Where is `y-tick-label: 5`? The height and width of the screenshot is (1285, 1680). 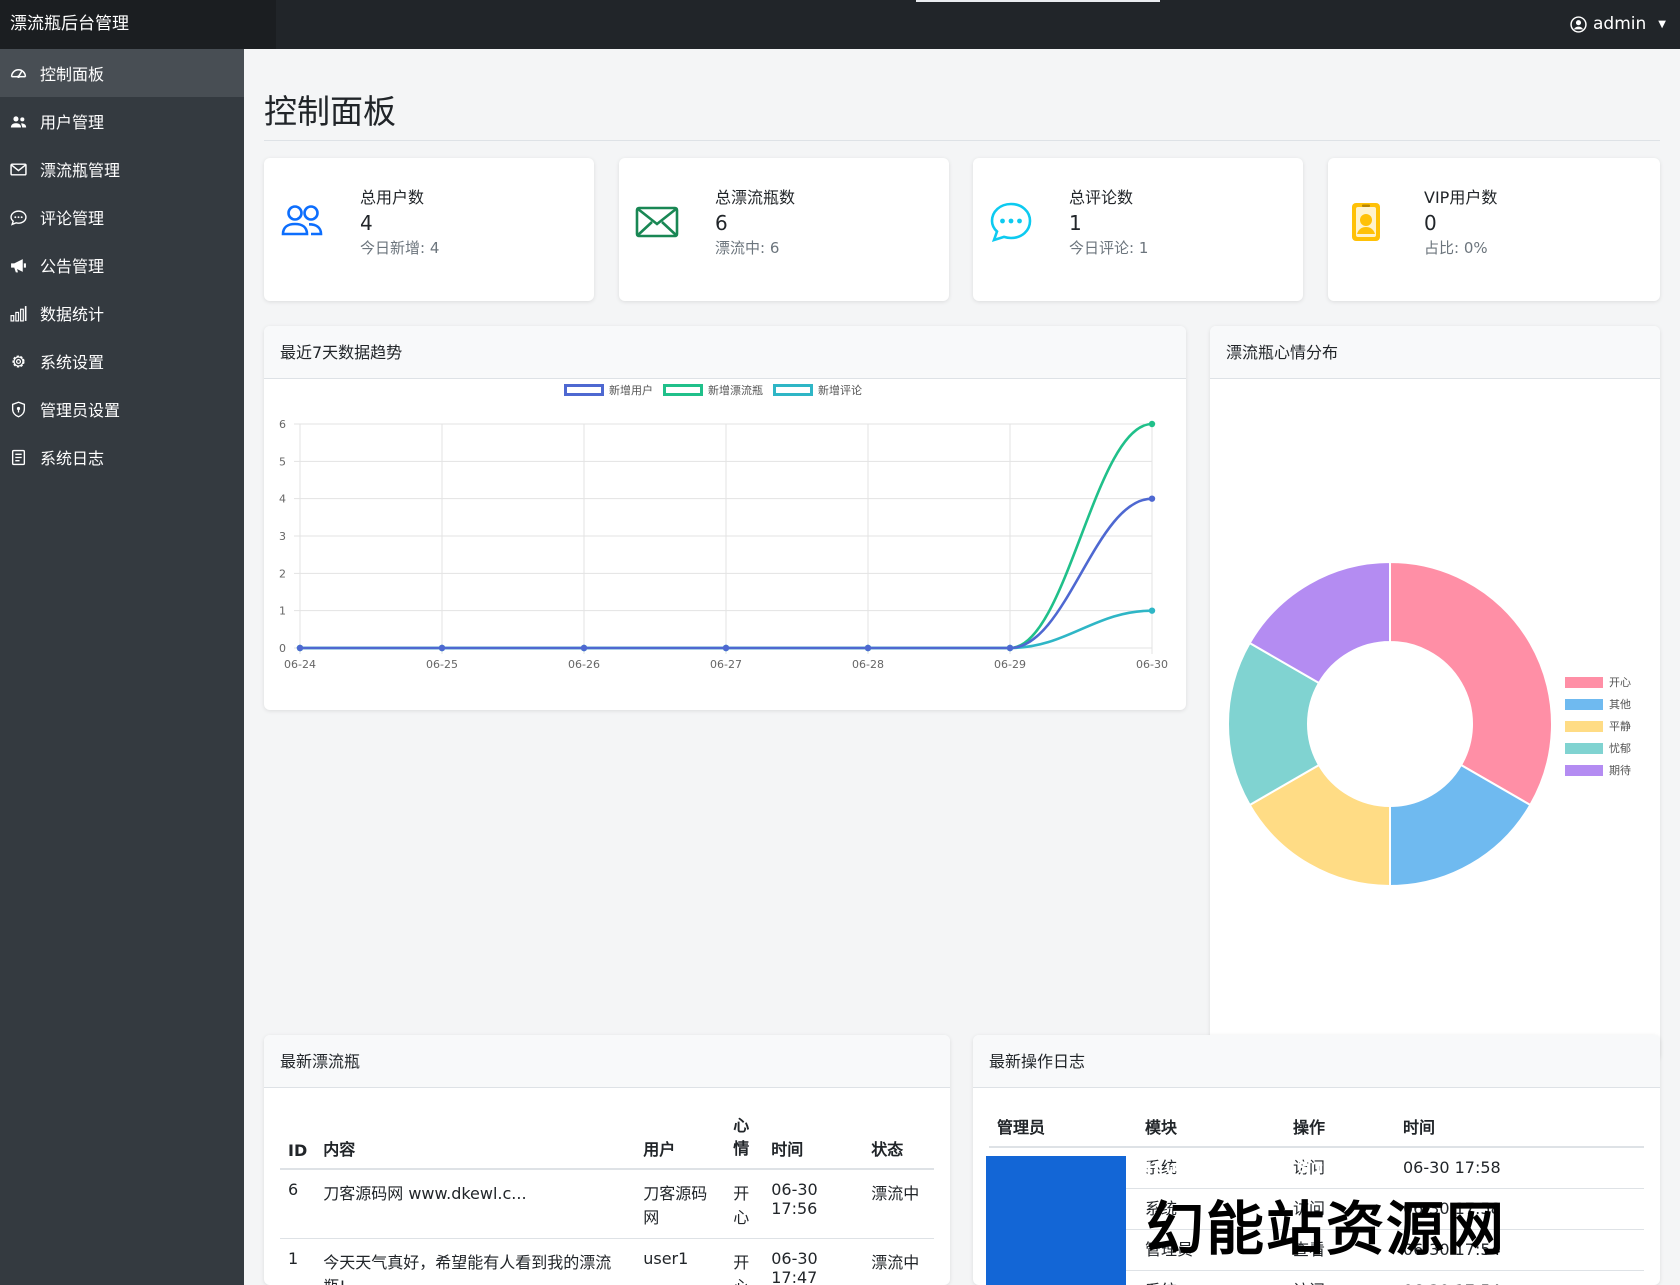
y-tick-label: 5 is located at coordinates (282, 461).